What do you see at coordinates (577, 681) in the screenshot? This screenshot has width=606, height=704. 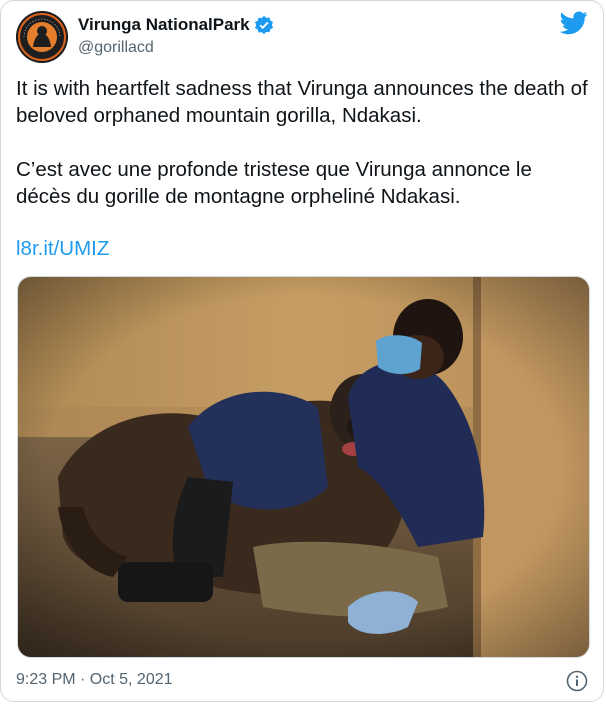 I see `info-icon` at bounding box center [577, 681].